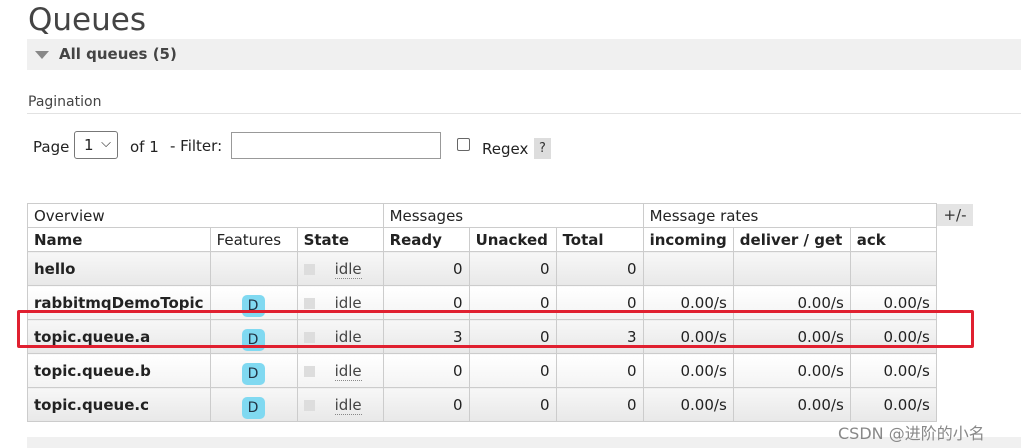  Describe the element at coordinates (91, 405) in the screenshot. I see `queue-name-link: topic.queue.c` at that location.